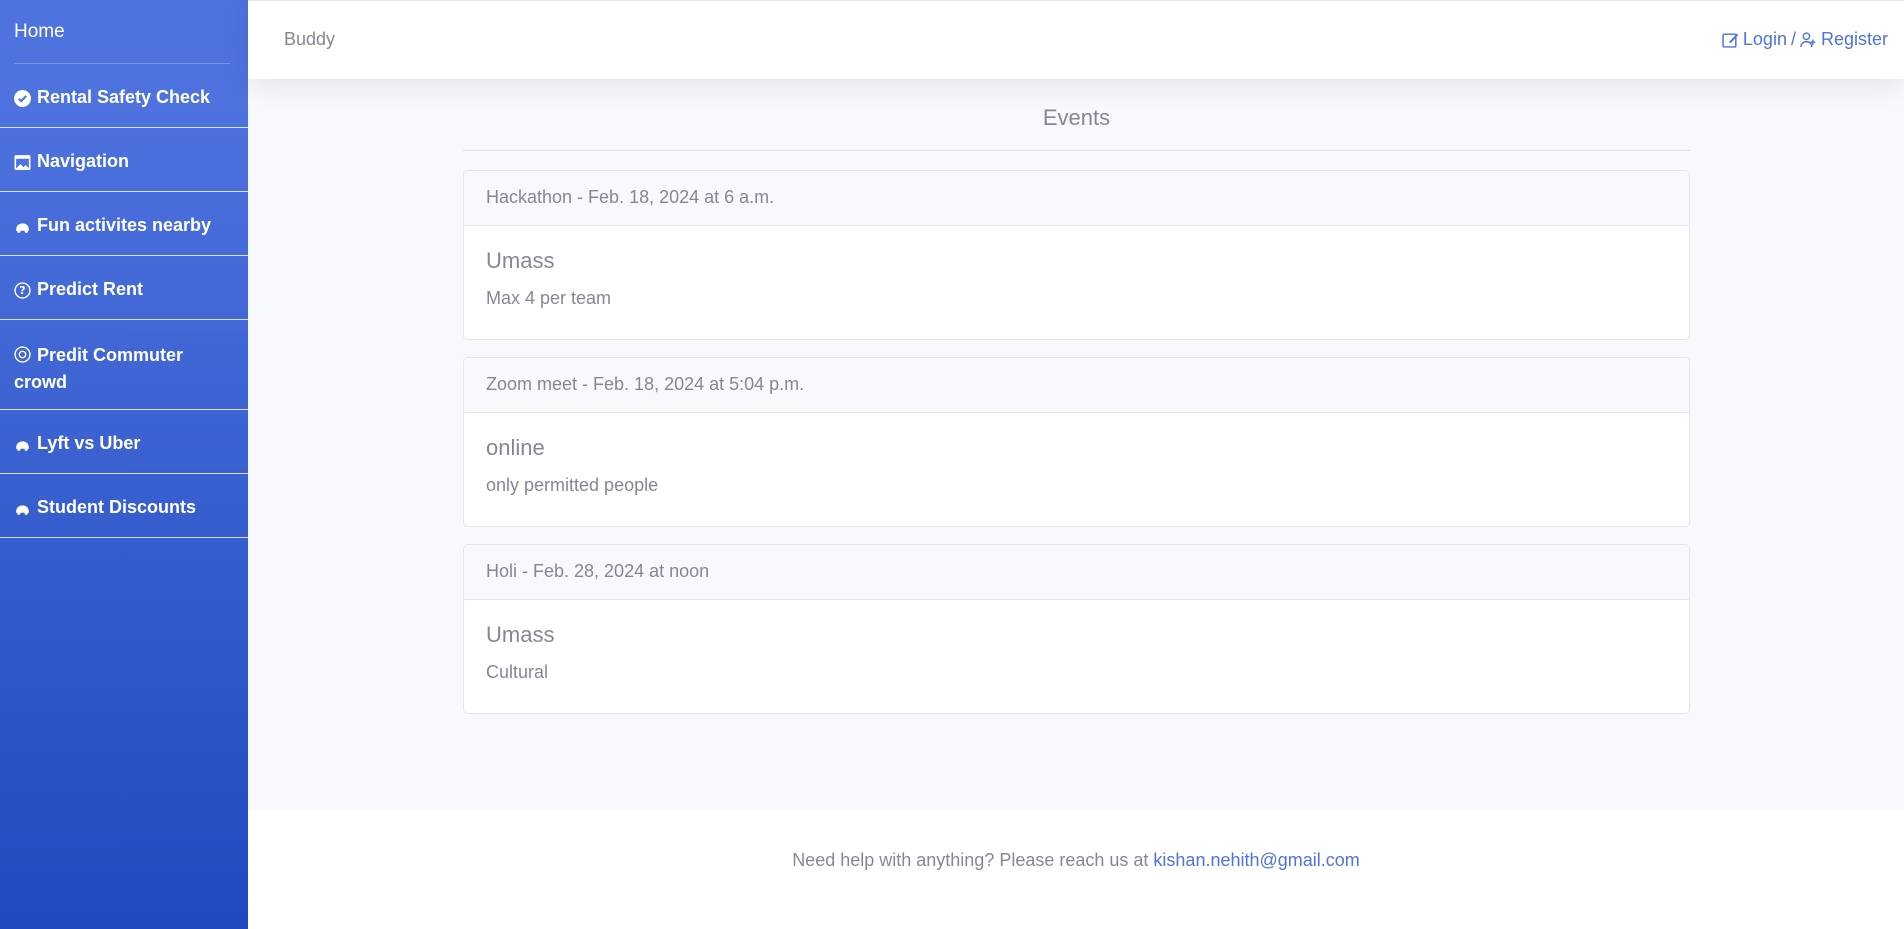 This screenshot has height=929, width=1904. I want to click on sidebar-item-lyft-vs-uber: Lyft vs Uber, so click(124, 442).